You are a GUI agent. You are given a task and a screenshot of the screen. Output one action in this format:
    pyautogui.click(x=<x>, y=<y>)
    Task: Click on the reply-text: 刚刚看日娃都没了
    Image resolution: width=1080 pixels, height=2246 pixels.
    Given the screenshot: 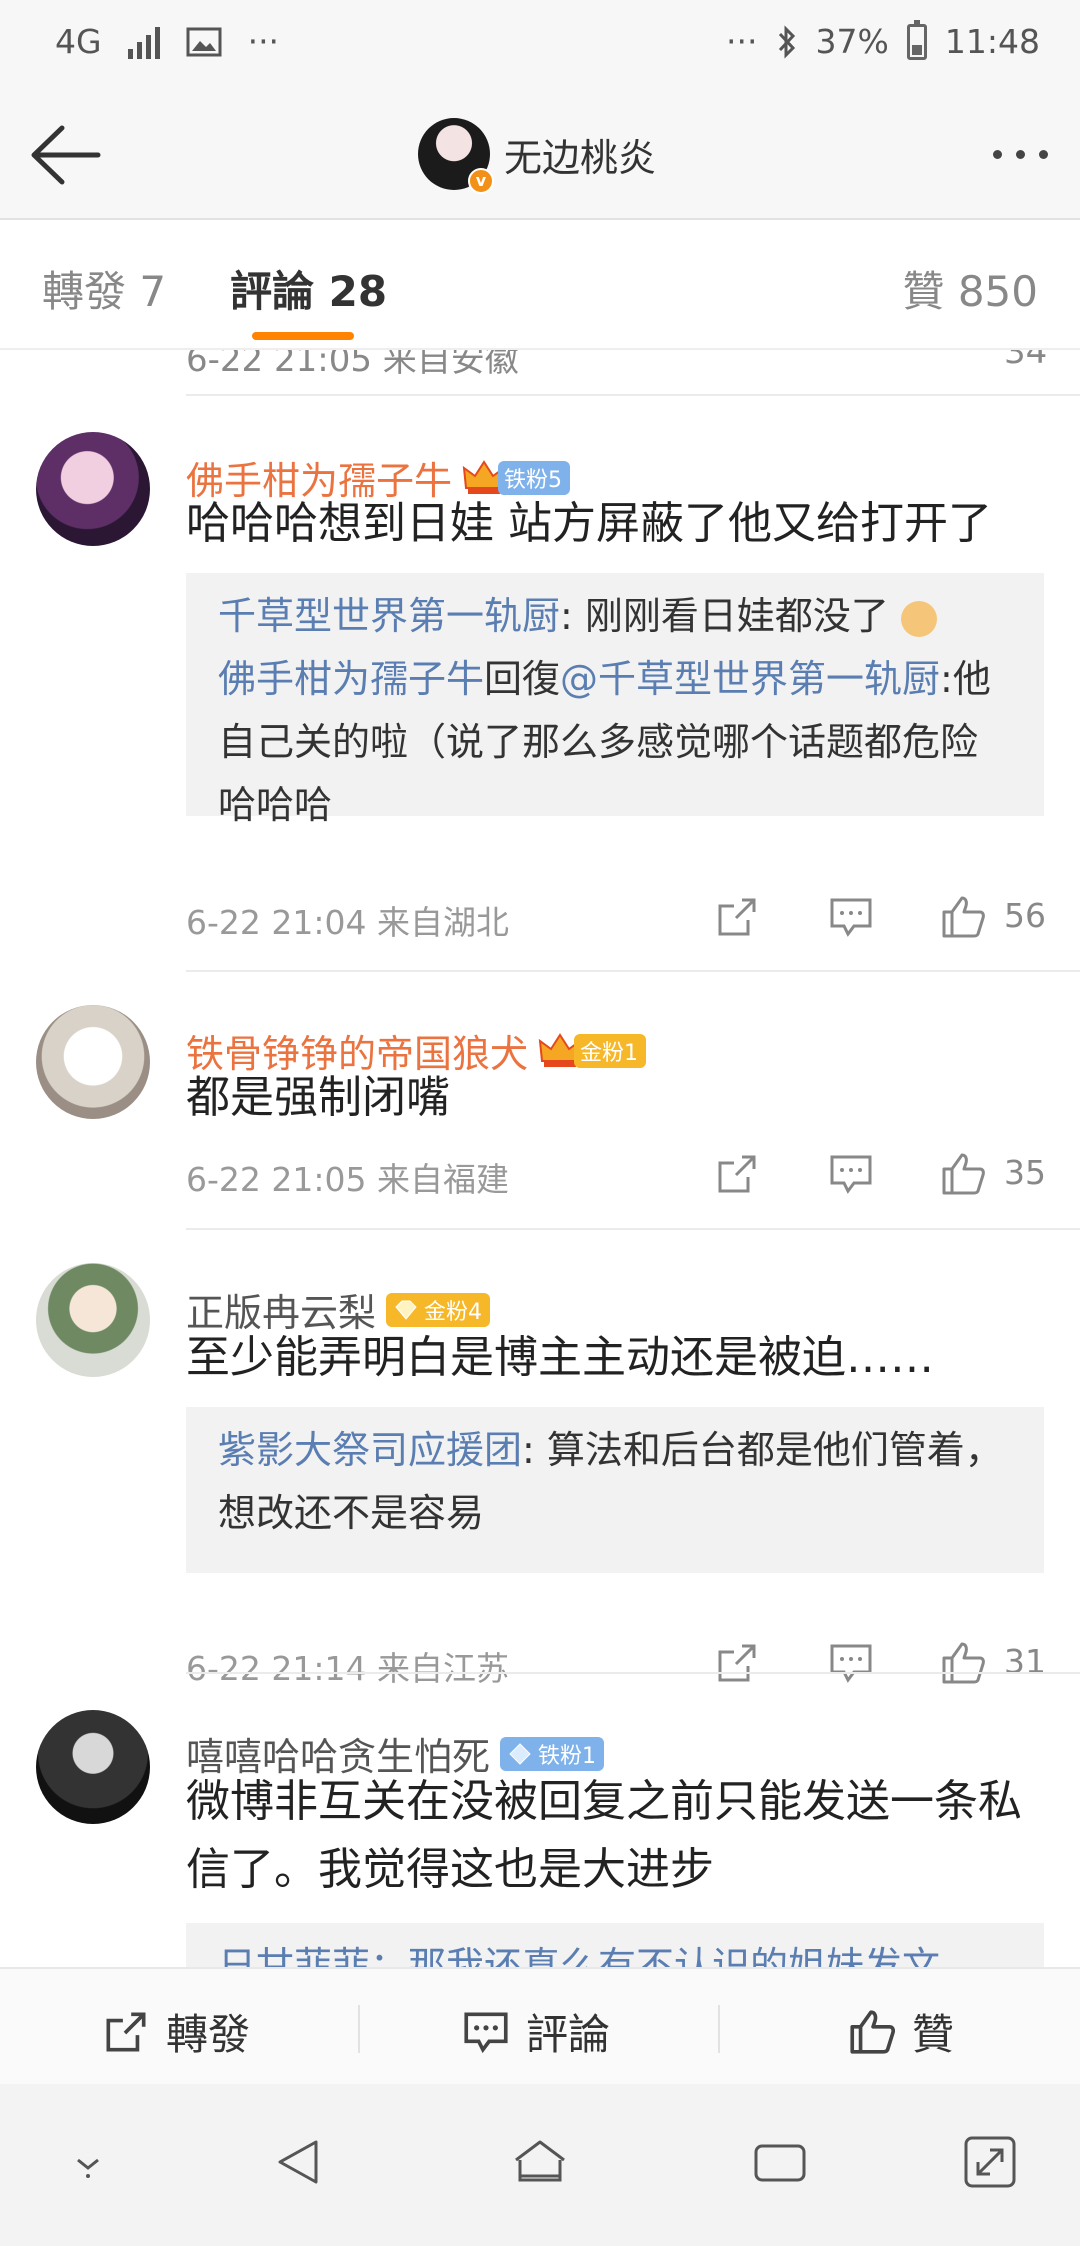 What is the action you would take?
    pyautogui.click(x=730, y=616)
    